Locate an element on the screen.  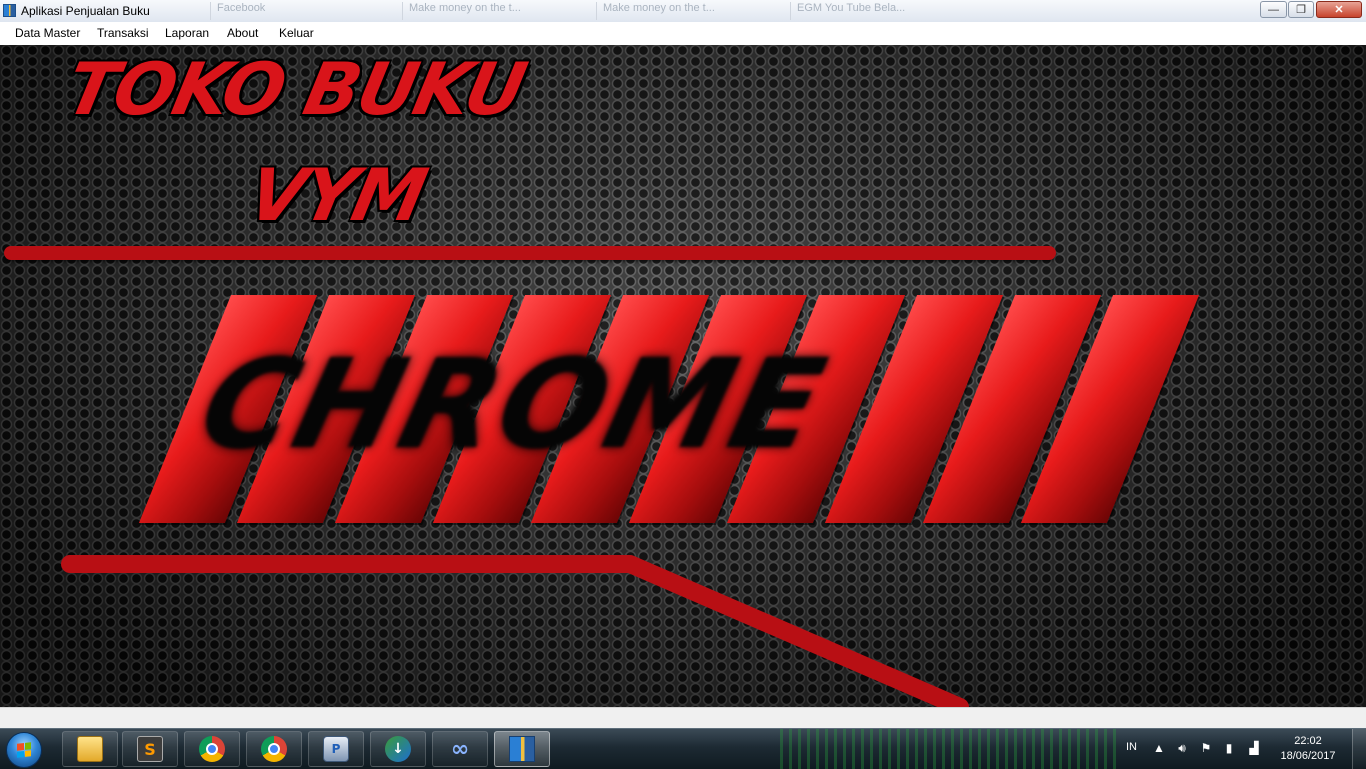
status-bar is located at coordinates (683, 718).